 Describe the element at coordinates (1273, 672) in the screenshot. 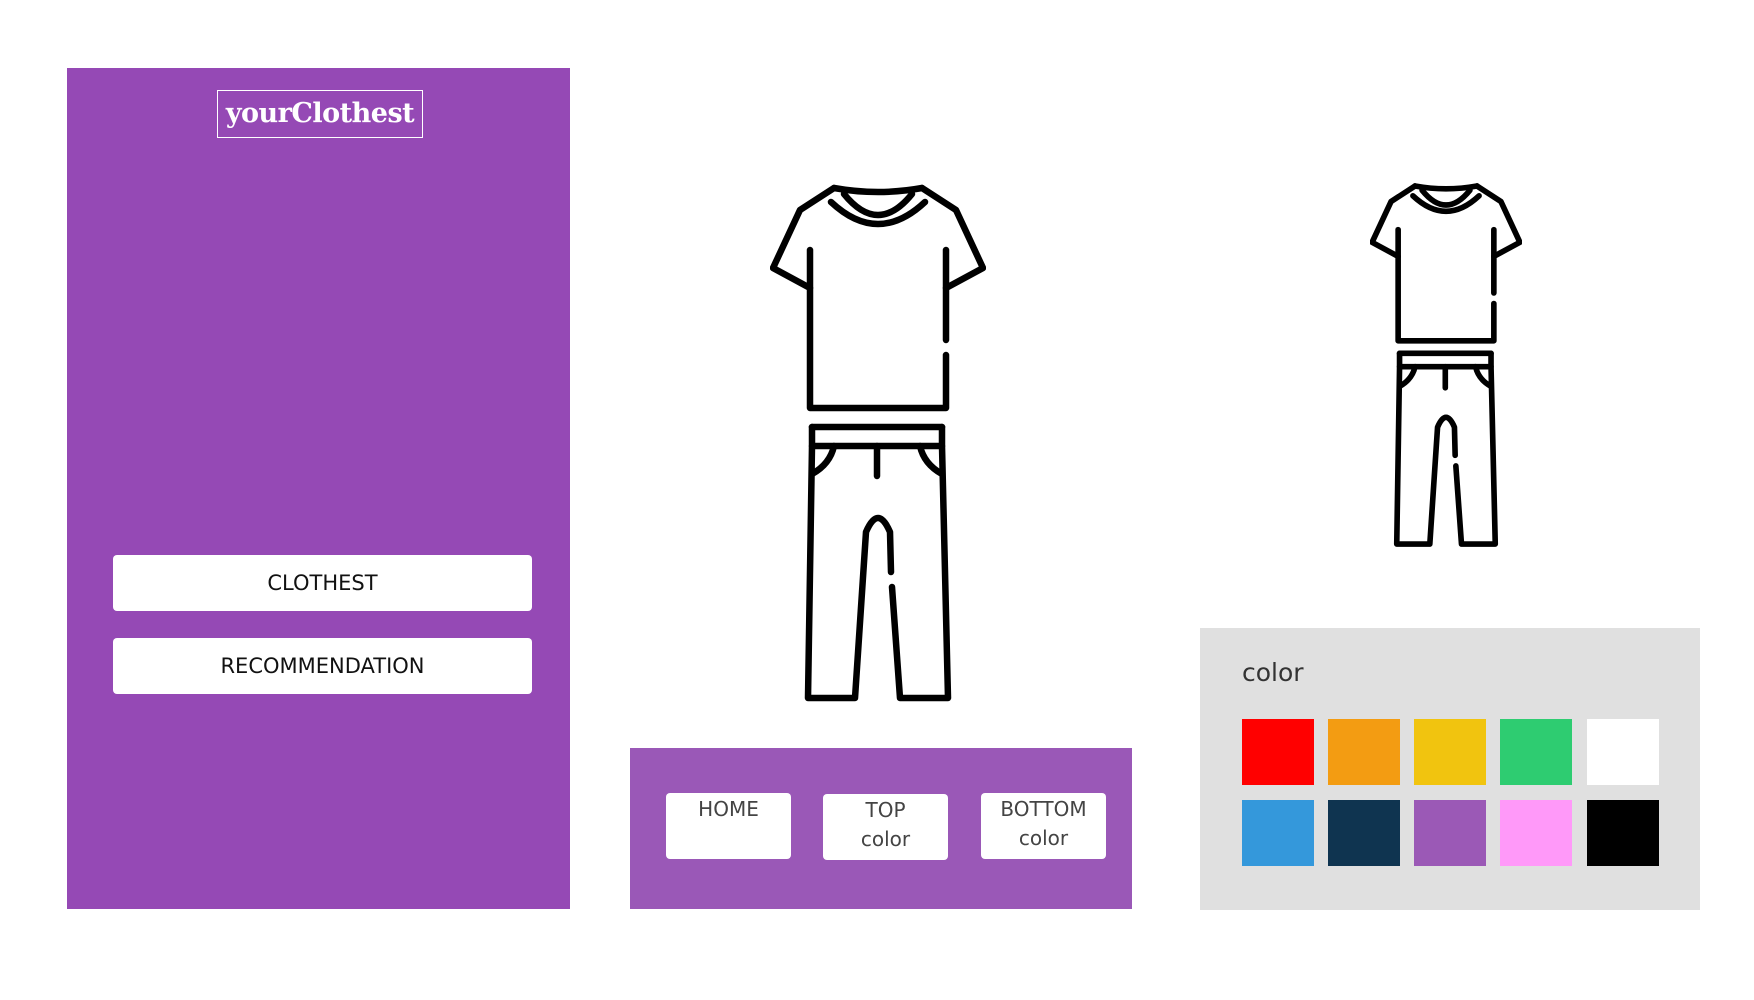

I see `color-panel-title: color` at that location.